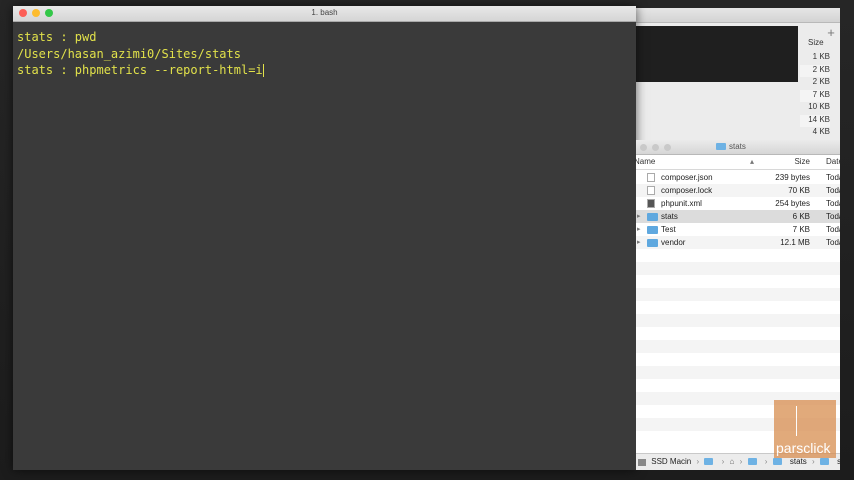 This screenshot has height=480, width=854. Describe the element at coordinates (140, 70) in the screenshot. I see `terminal-command: stats : phpmetrics --report-html=i` at that location.